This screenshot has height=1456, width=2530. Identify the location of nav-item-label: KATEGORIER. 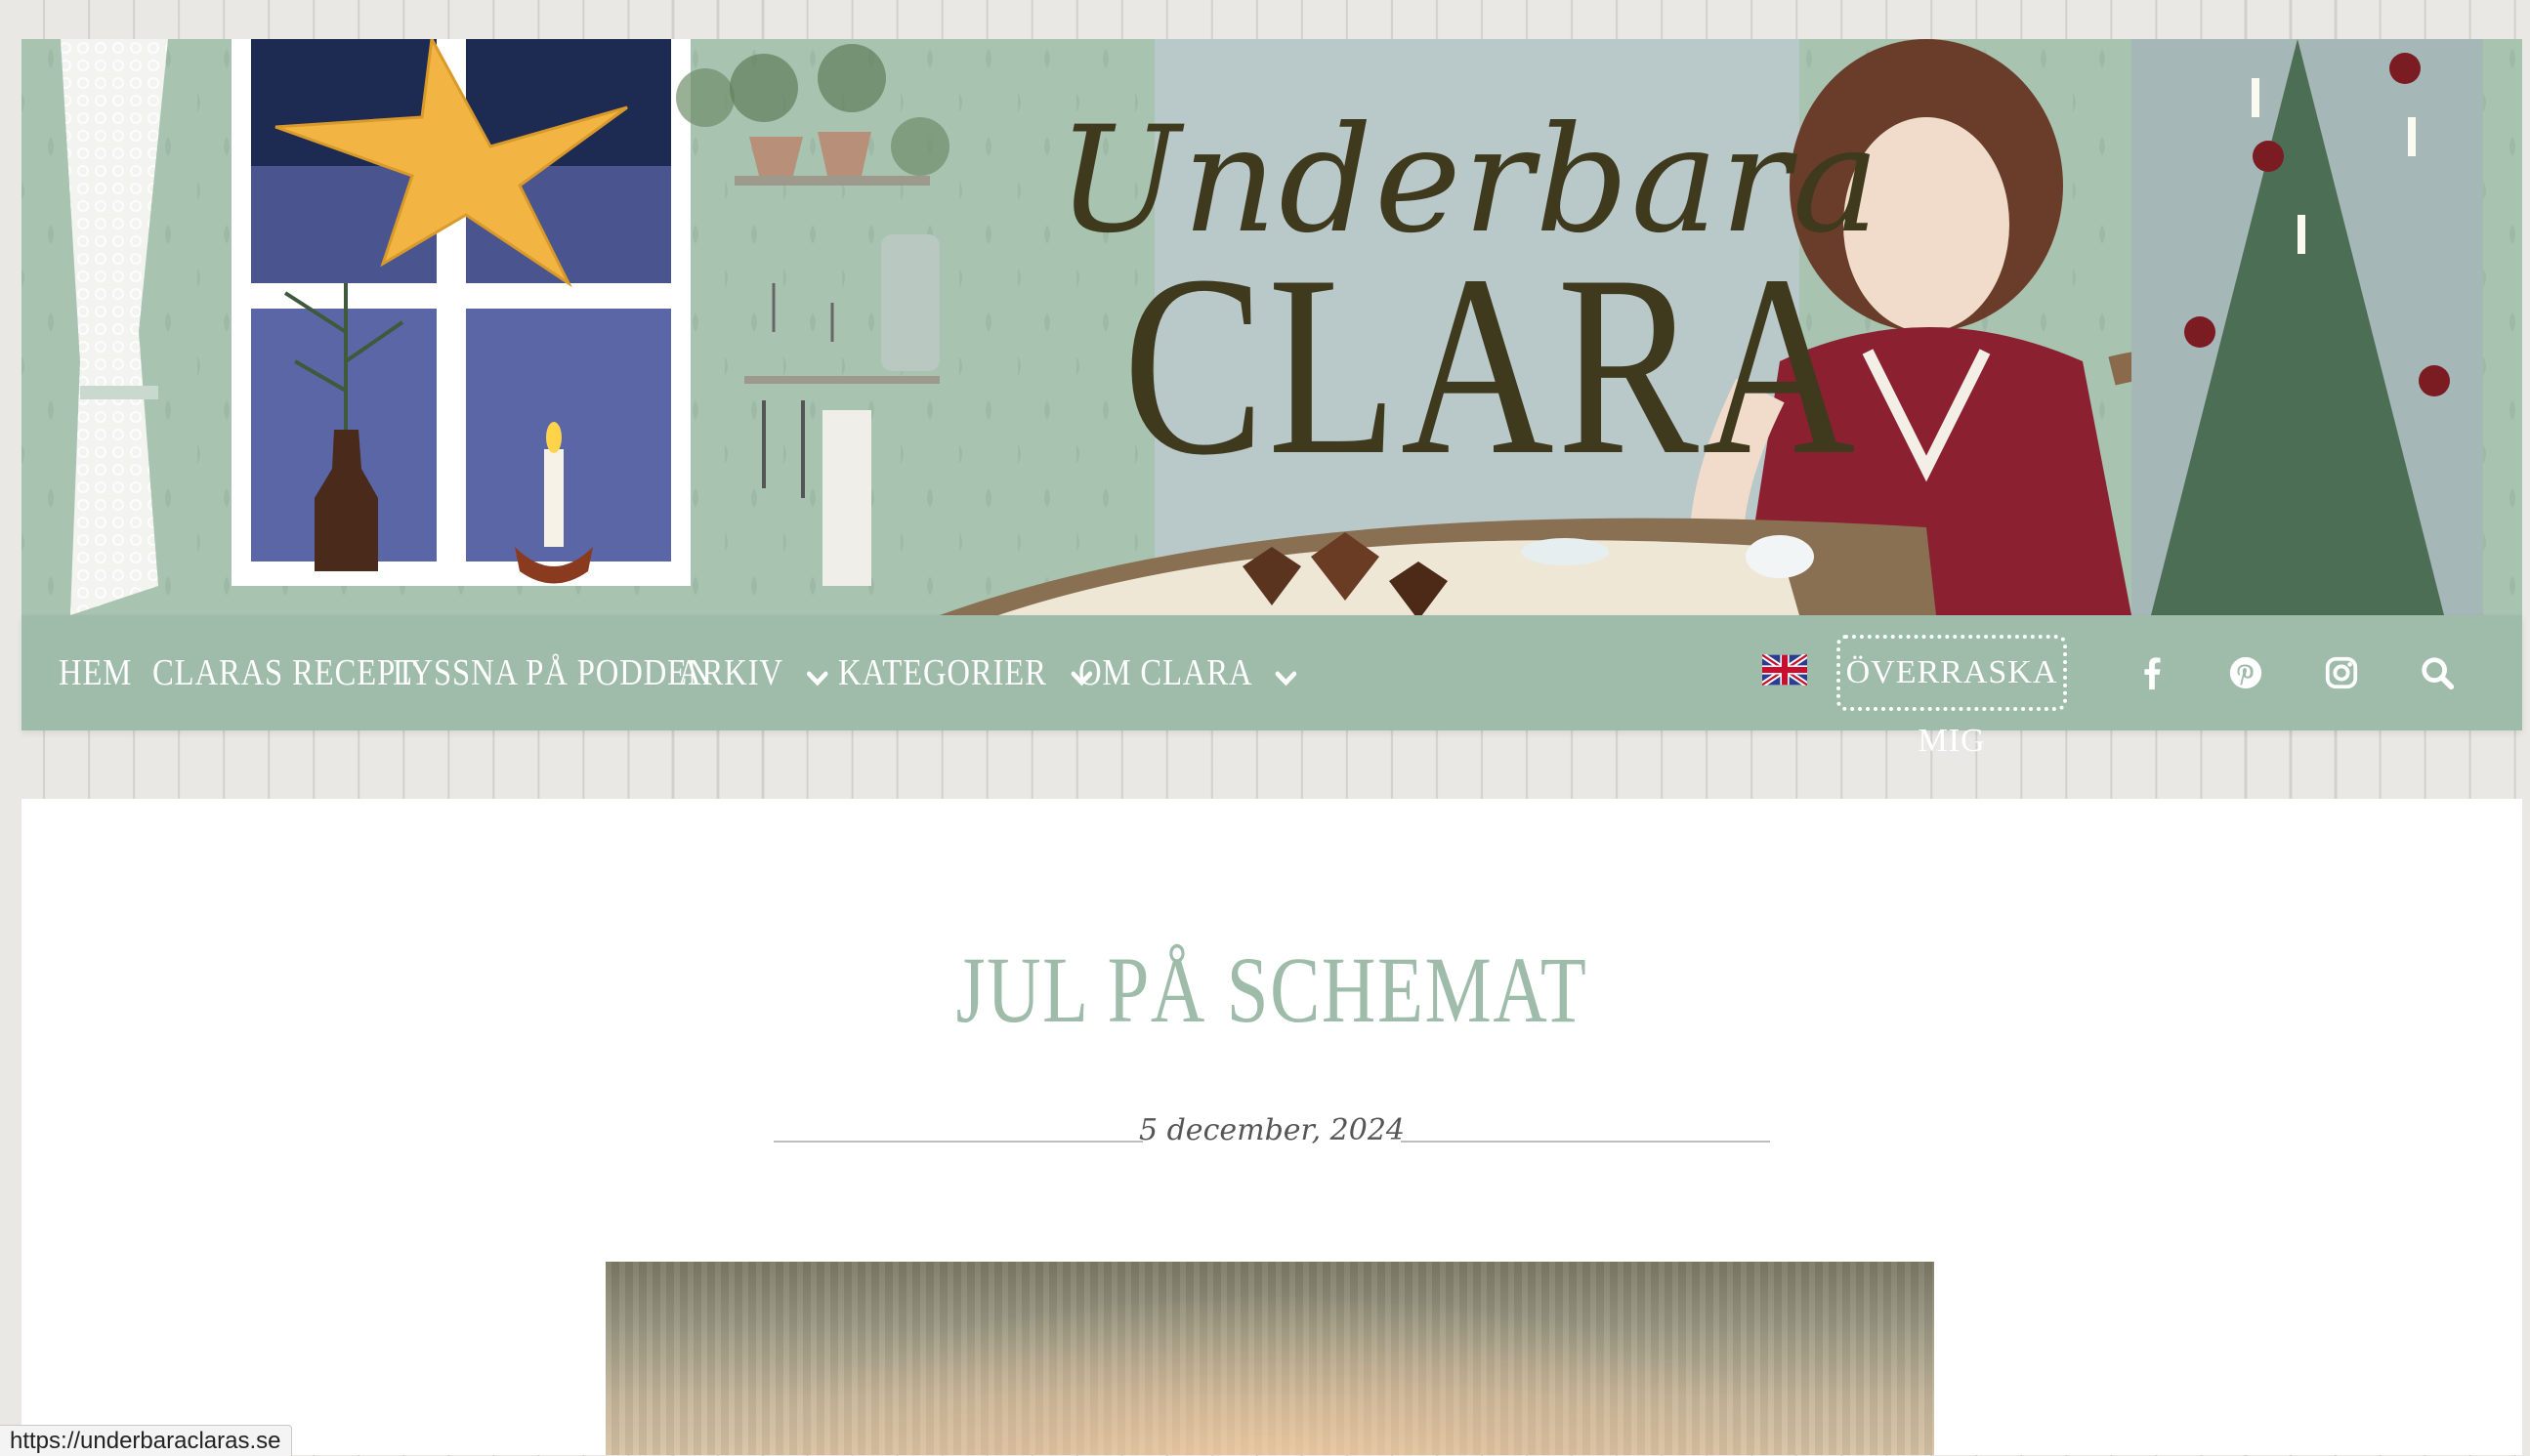
(943, 672).